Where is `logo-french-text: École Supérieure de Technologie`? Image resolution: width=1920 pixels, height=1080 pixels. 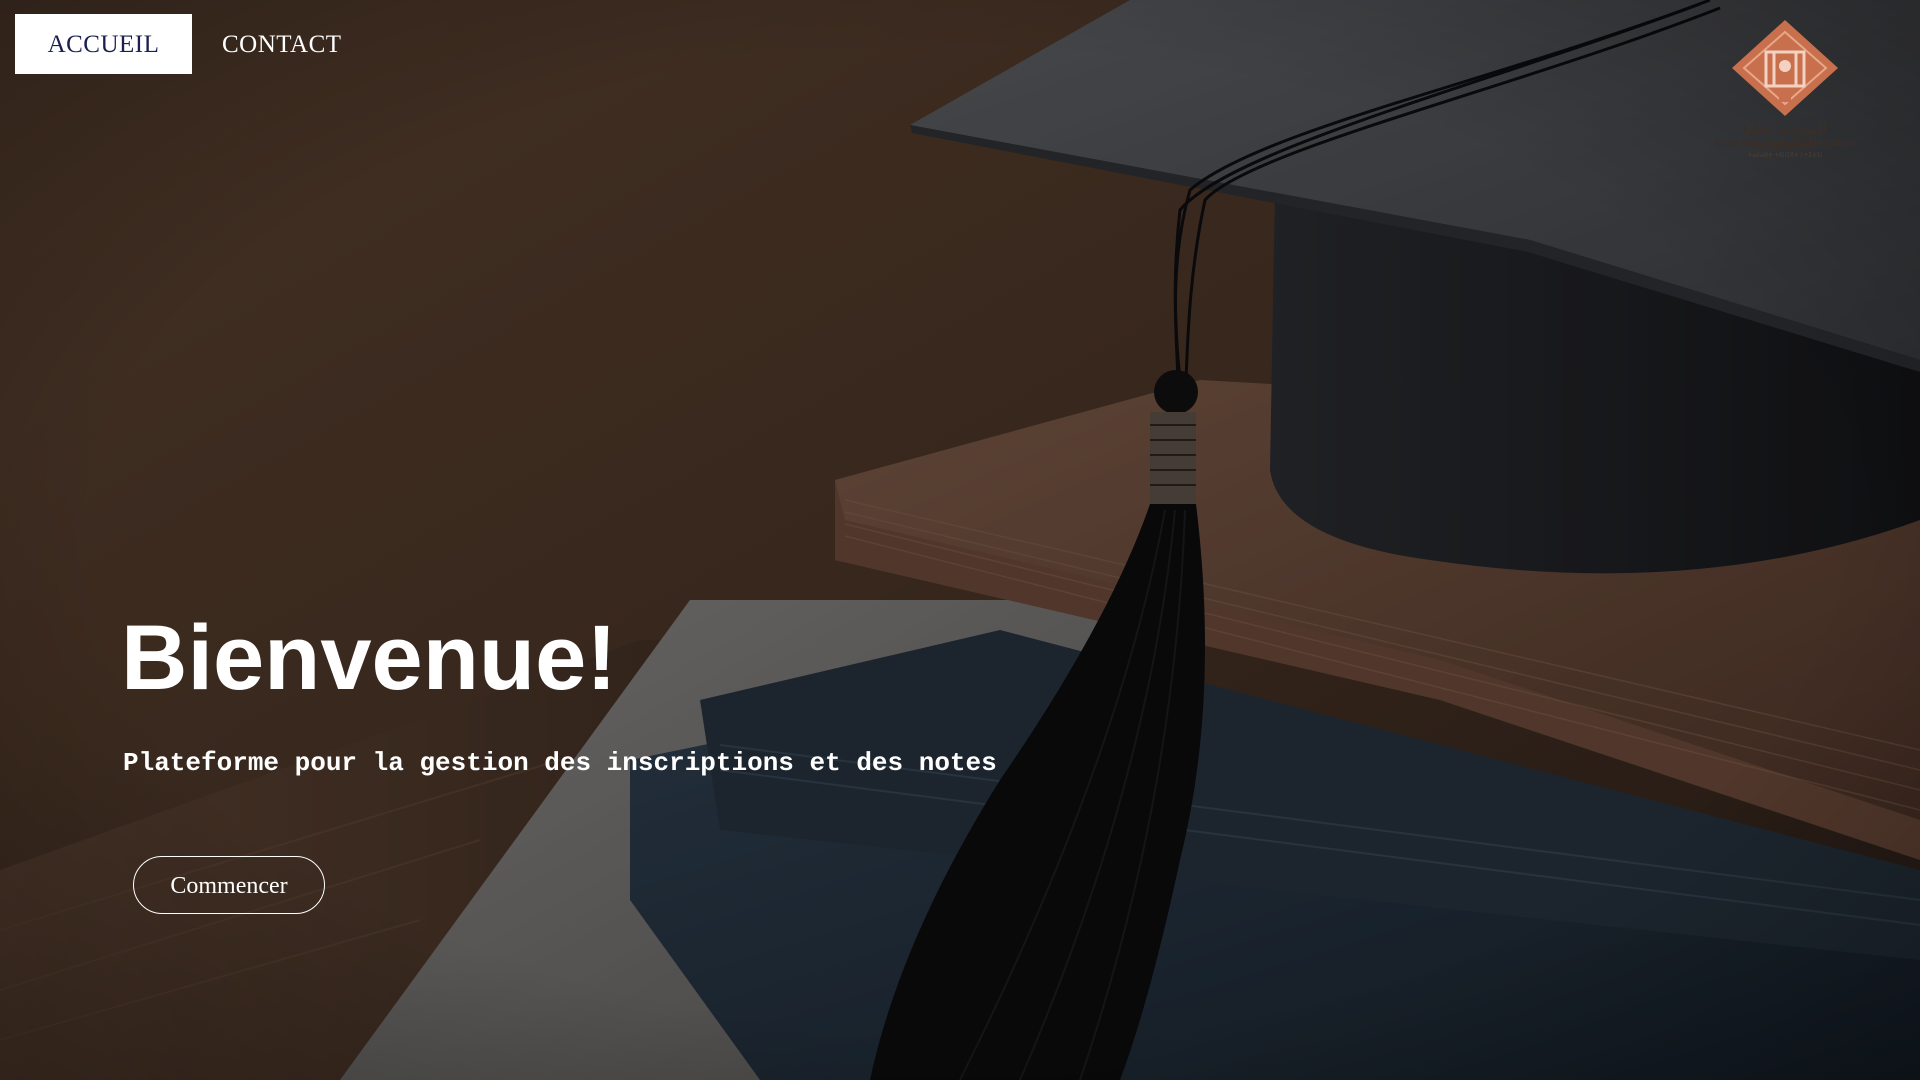
logo-french-text: École Supérieure de Technologie is located at coordinates (1785, 143).